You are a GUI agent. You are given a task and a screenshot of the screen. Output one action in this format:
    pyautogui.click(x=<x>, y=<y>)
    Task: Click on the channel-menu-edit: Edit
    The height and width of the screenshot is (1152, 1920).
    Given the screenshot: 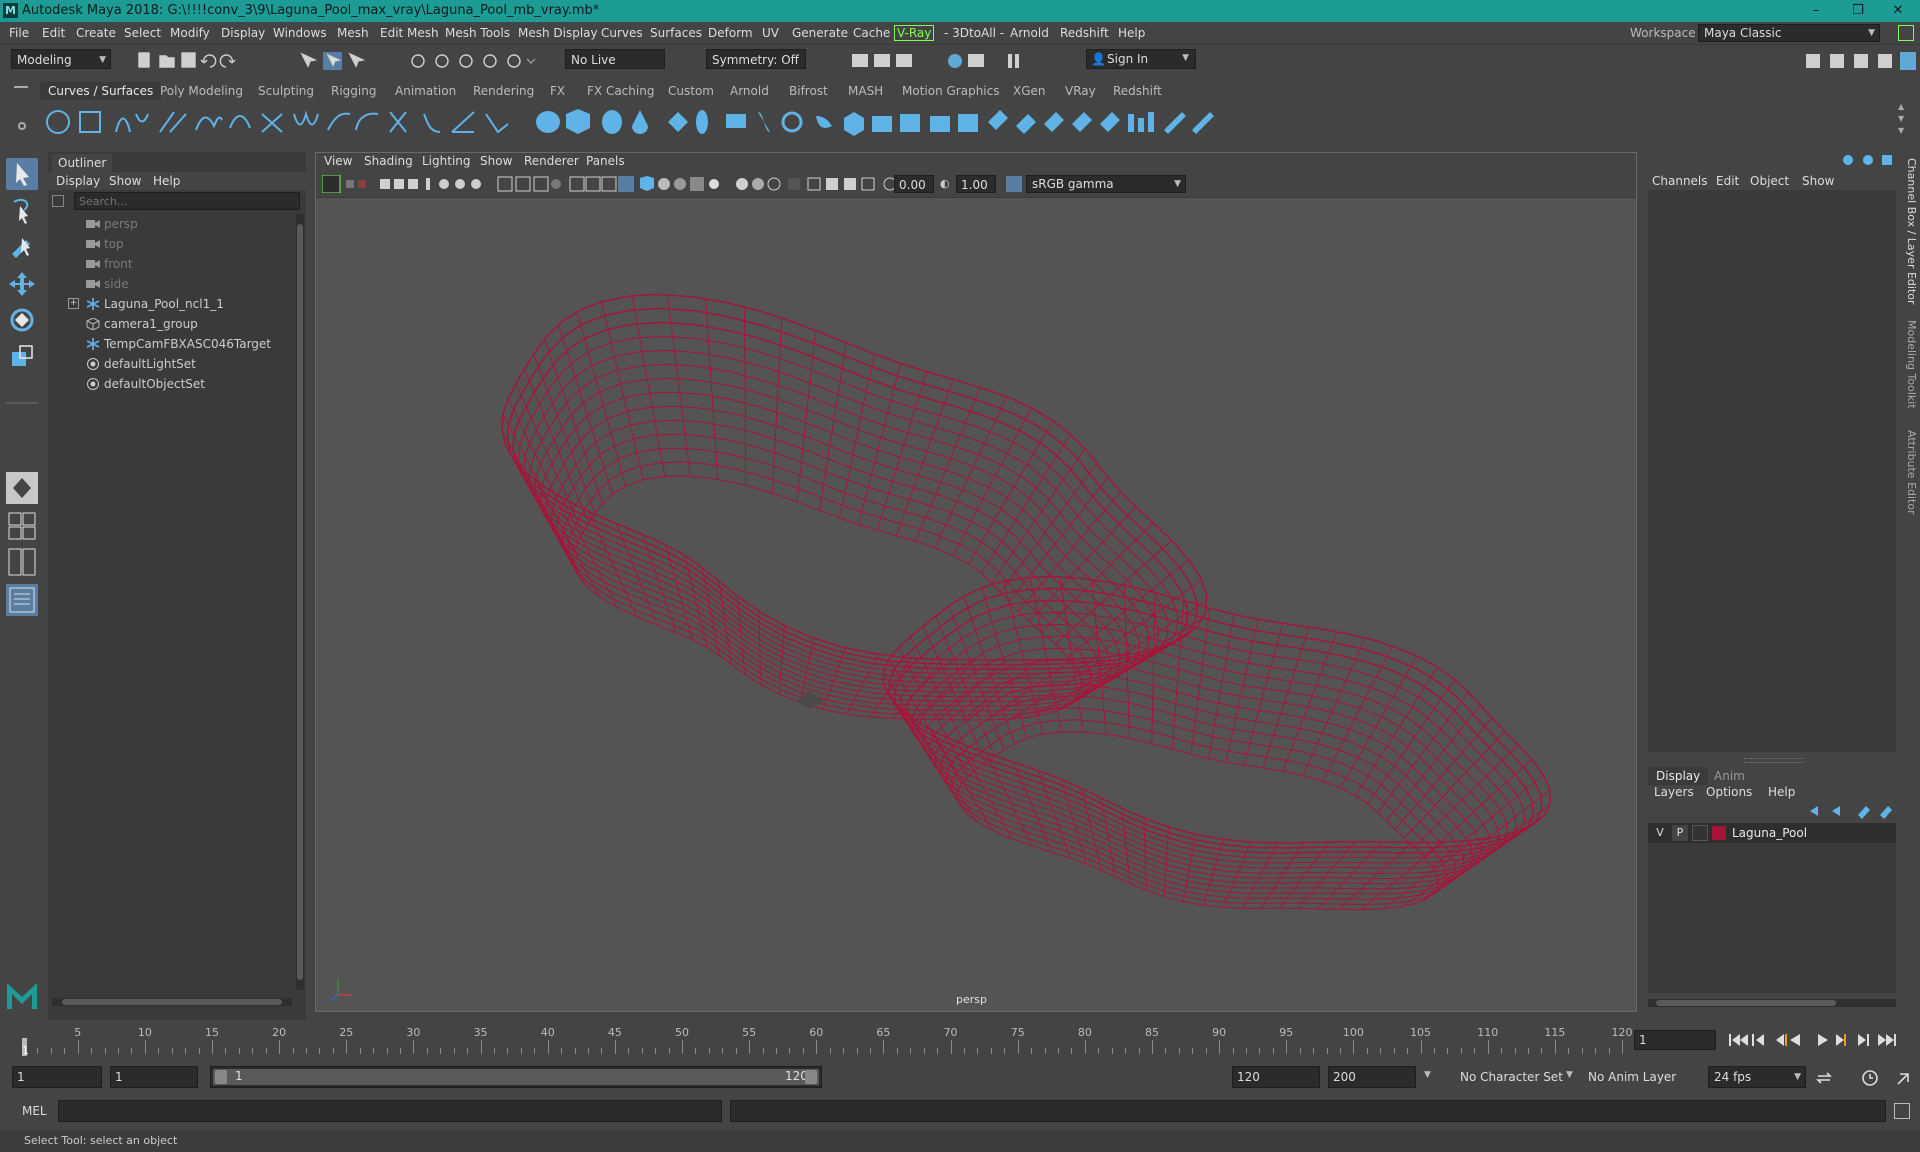 What is the action you would take?
    pyautogui.click(x=1727, y=181)
    